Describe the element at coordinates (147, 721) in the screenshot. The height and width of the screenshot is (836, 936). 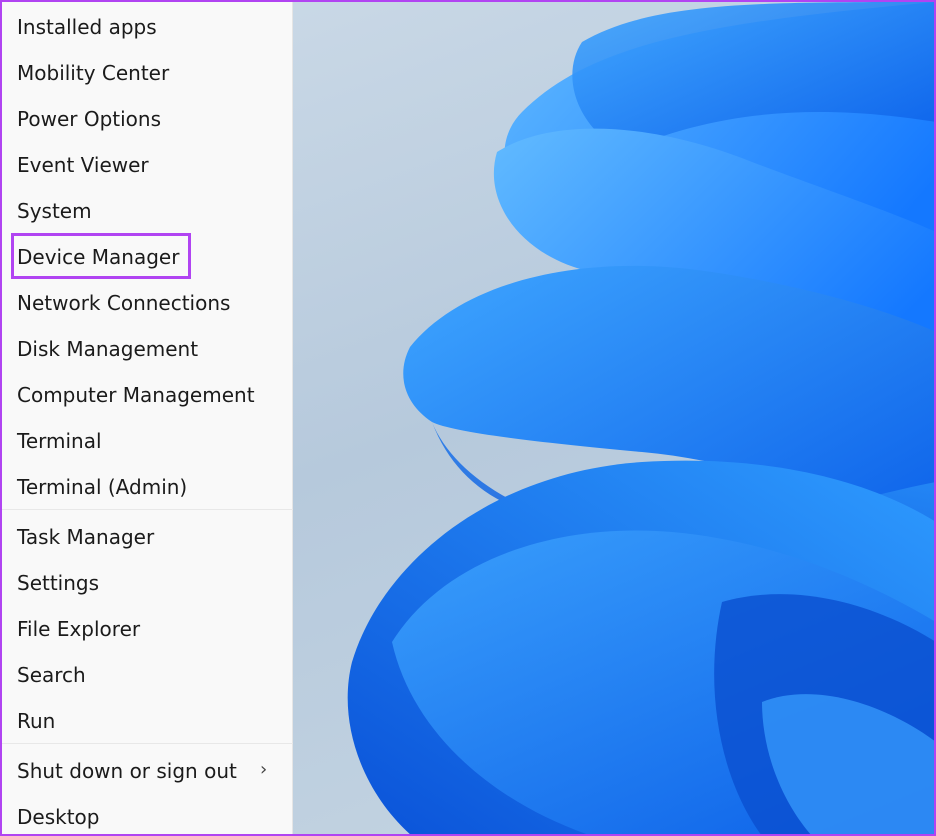
I see `menu-item-run: Run` at that location.